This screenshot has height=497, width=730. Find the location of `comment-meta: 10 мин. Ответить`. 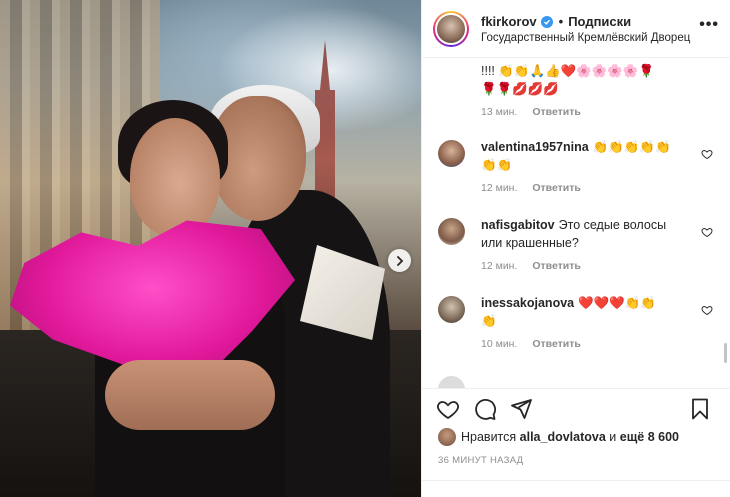

comment-meta: 10 мин. Ответить is located at coordinates (581, 344).